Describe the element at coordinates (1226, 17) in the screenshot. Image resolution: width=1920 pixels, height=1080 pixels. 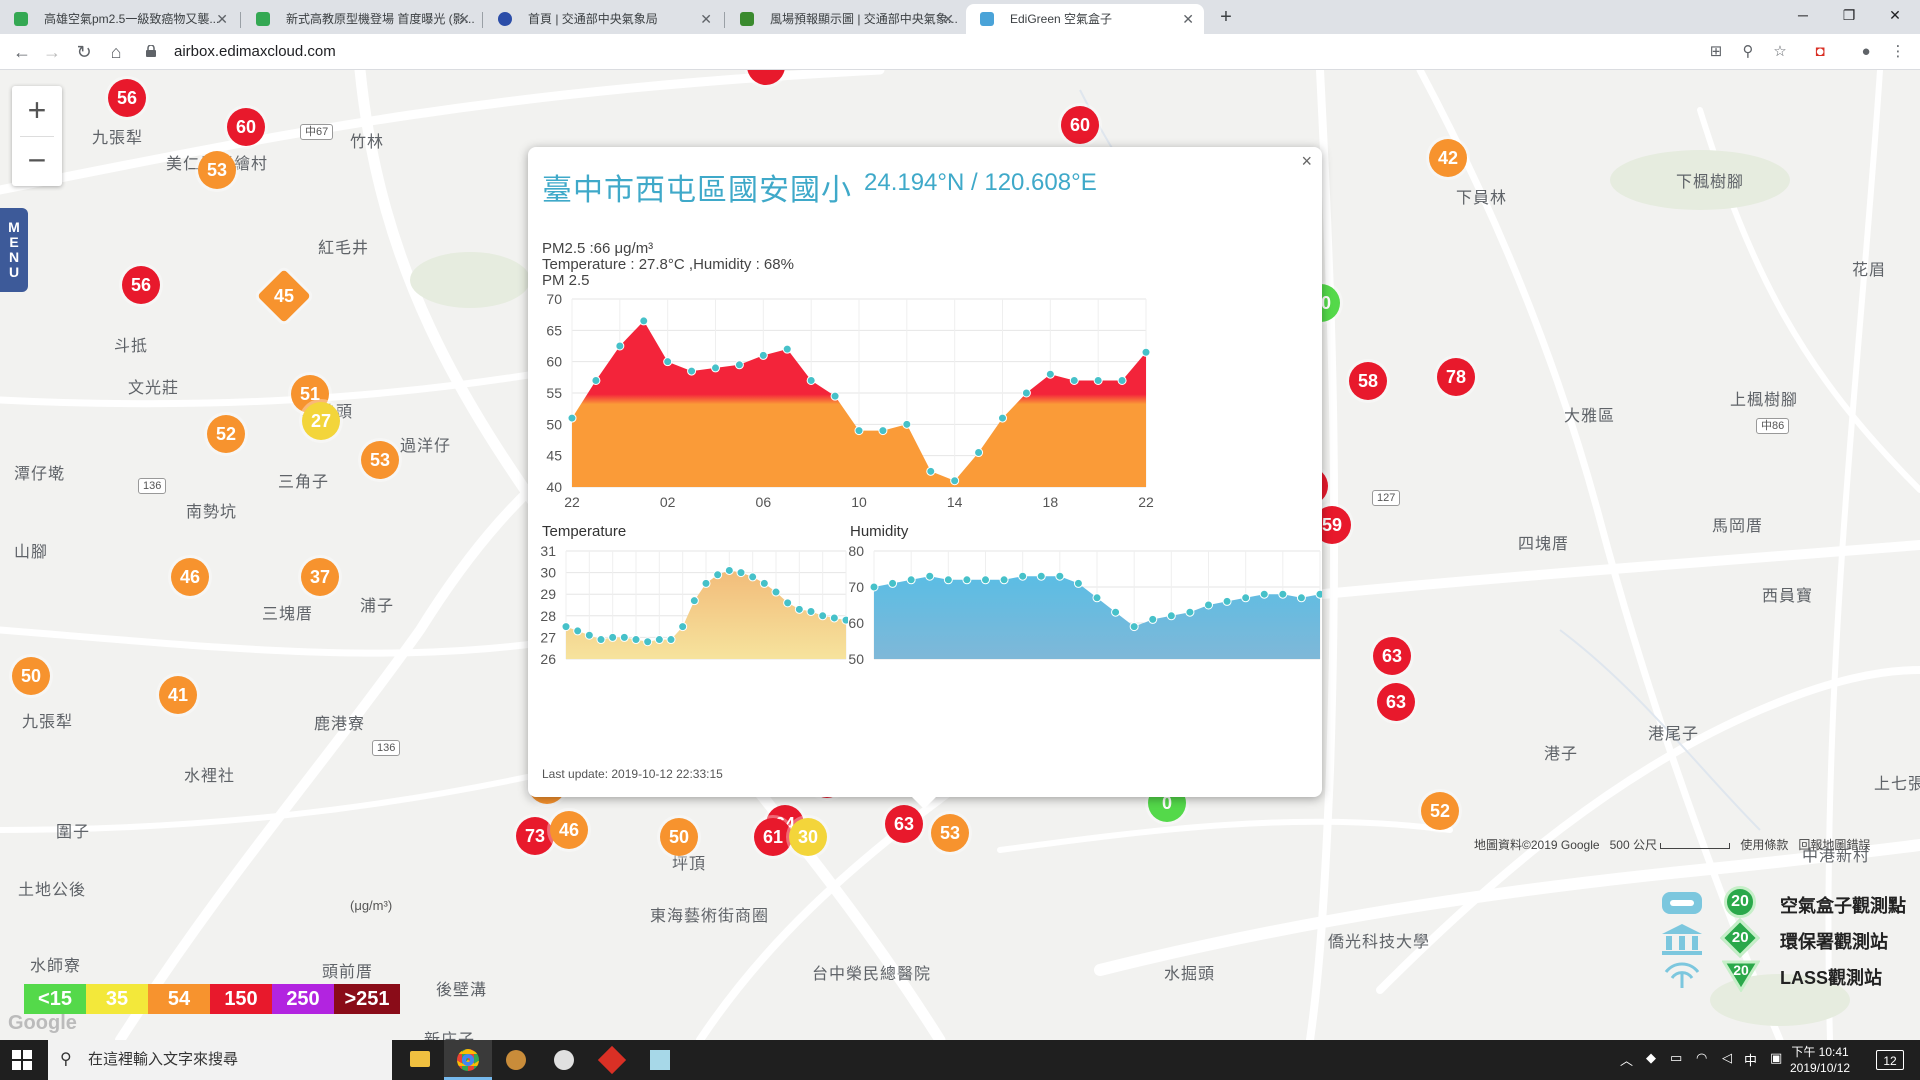
I see `new-tab-button: +` at that location.